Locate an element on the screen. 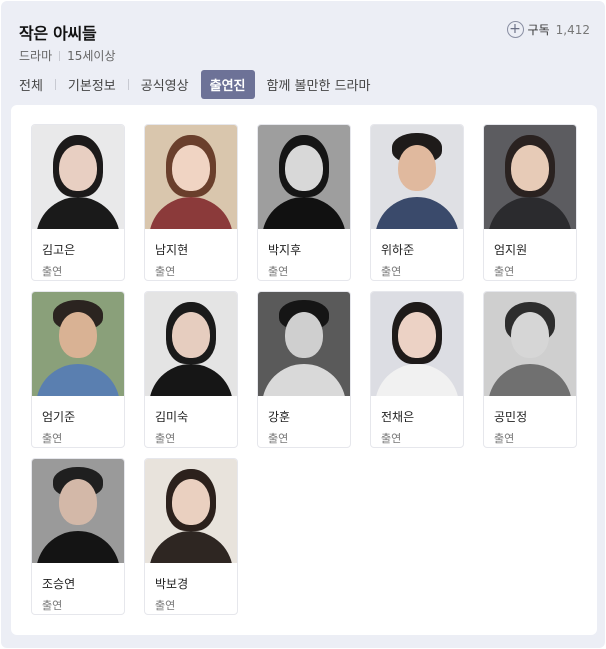 Image resolution: width=606 pixels, height=649 pixels. cast-card: 전채은 출연 is located at coordinates (417, 369).